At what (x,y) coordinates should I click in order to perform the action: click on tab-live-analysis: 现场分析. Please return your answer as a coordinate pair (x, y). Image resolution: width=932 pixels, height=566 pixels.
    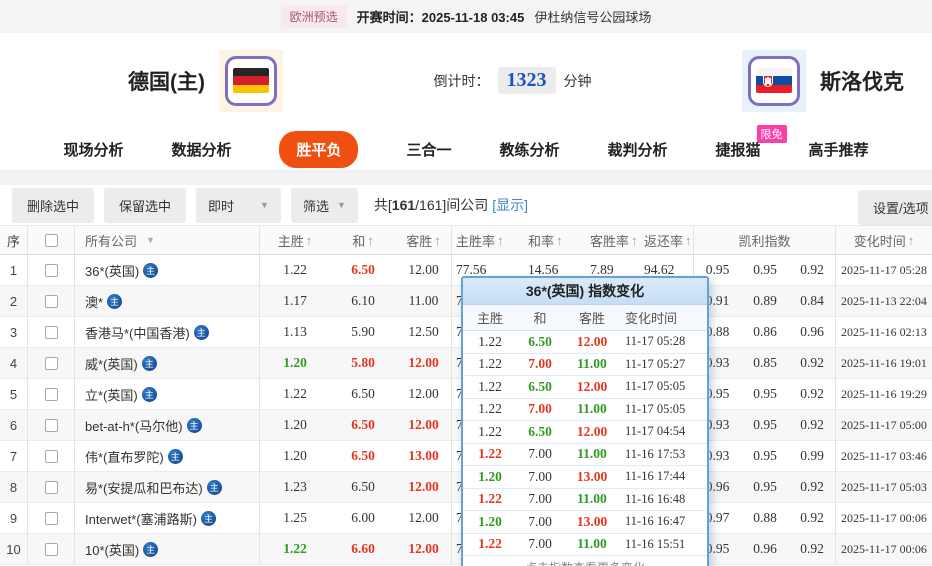
    Looking at the image, I should click on (93, 149).